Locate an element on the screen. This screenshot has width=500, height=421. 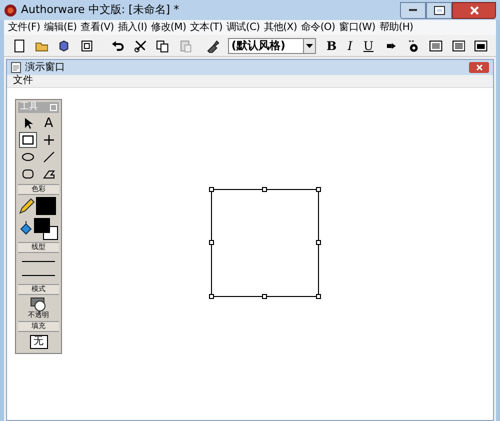
app-logo-icon is located at coordinates (10, 10).